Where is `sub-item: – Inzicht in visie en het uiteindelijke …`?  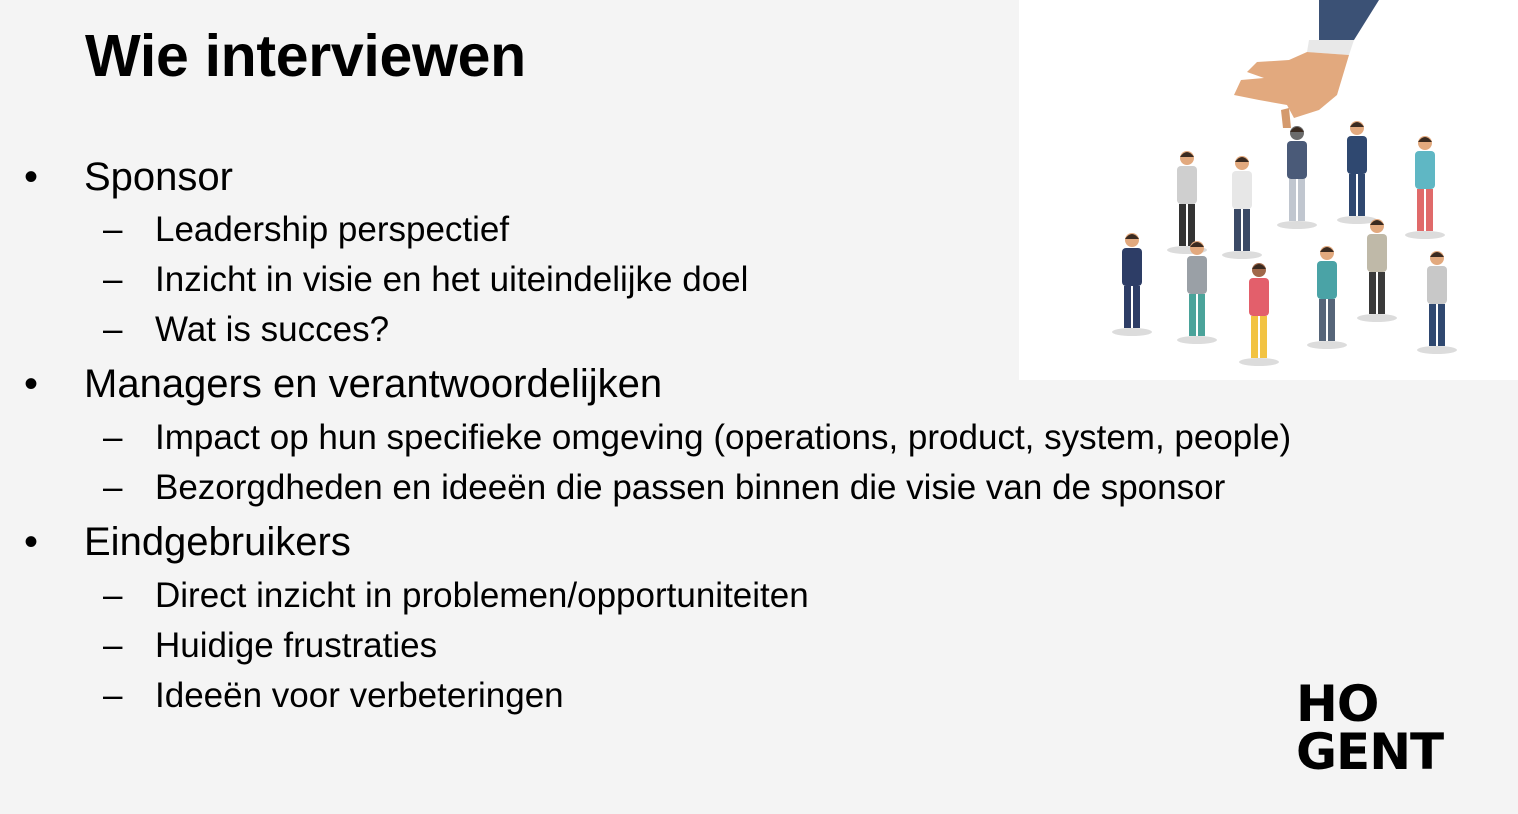
sub-item: – Inzicht in visie en het uiteindelijke … is located at coordinates (426, 280).